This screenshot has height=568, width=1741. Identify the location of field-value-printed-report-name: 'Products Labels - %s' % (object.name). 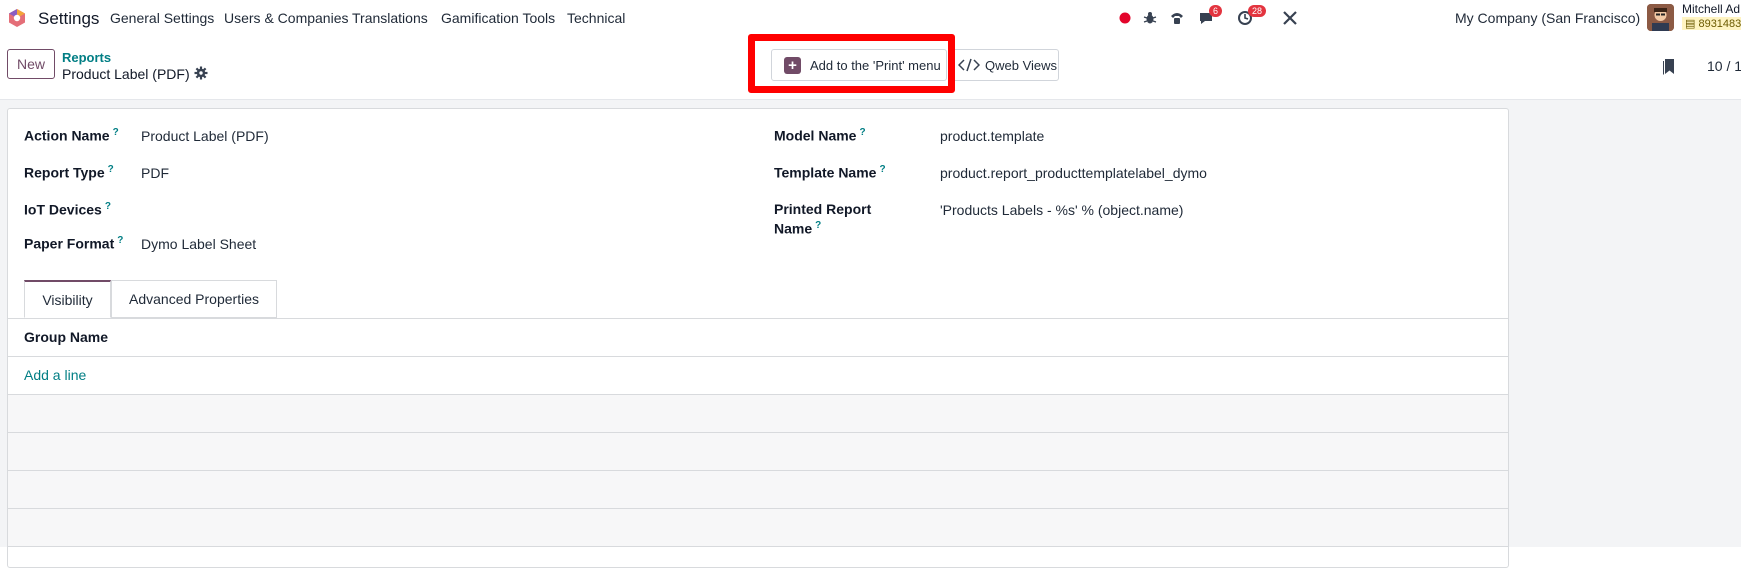
(1061, 210).